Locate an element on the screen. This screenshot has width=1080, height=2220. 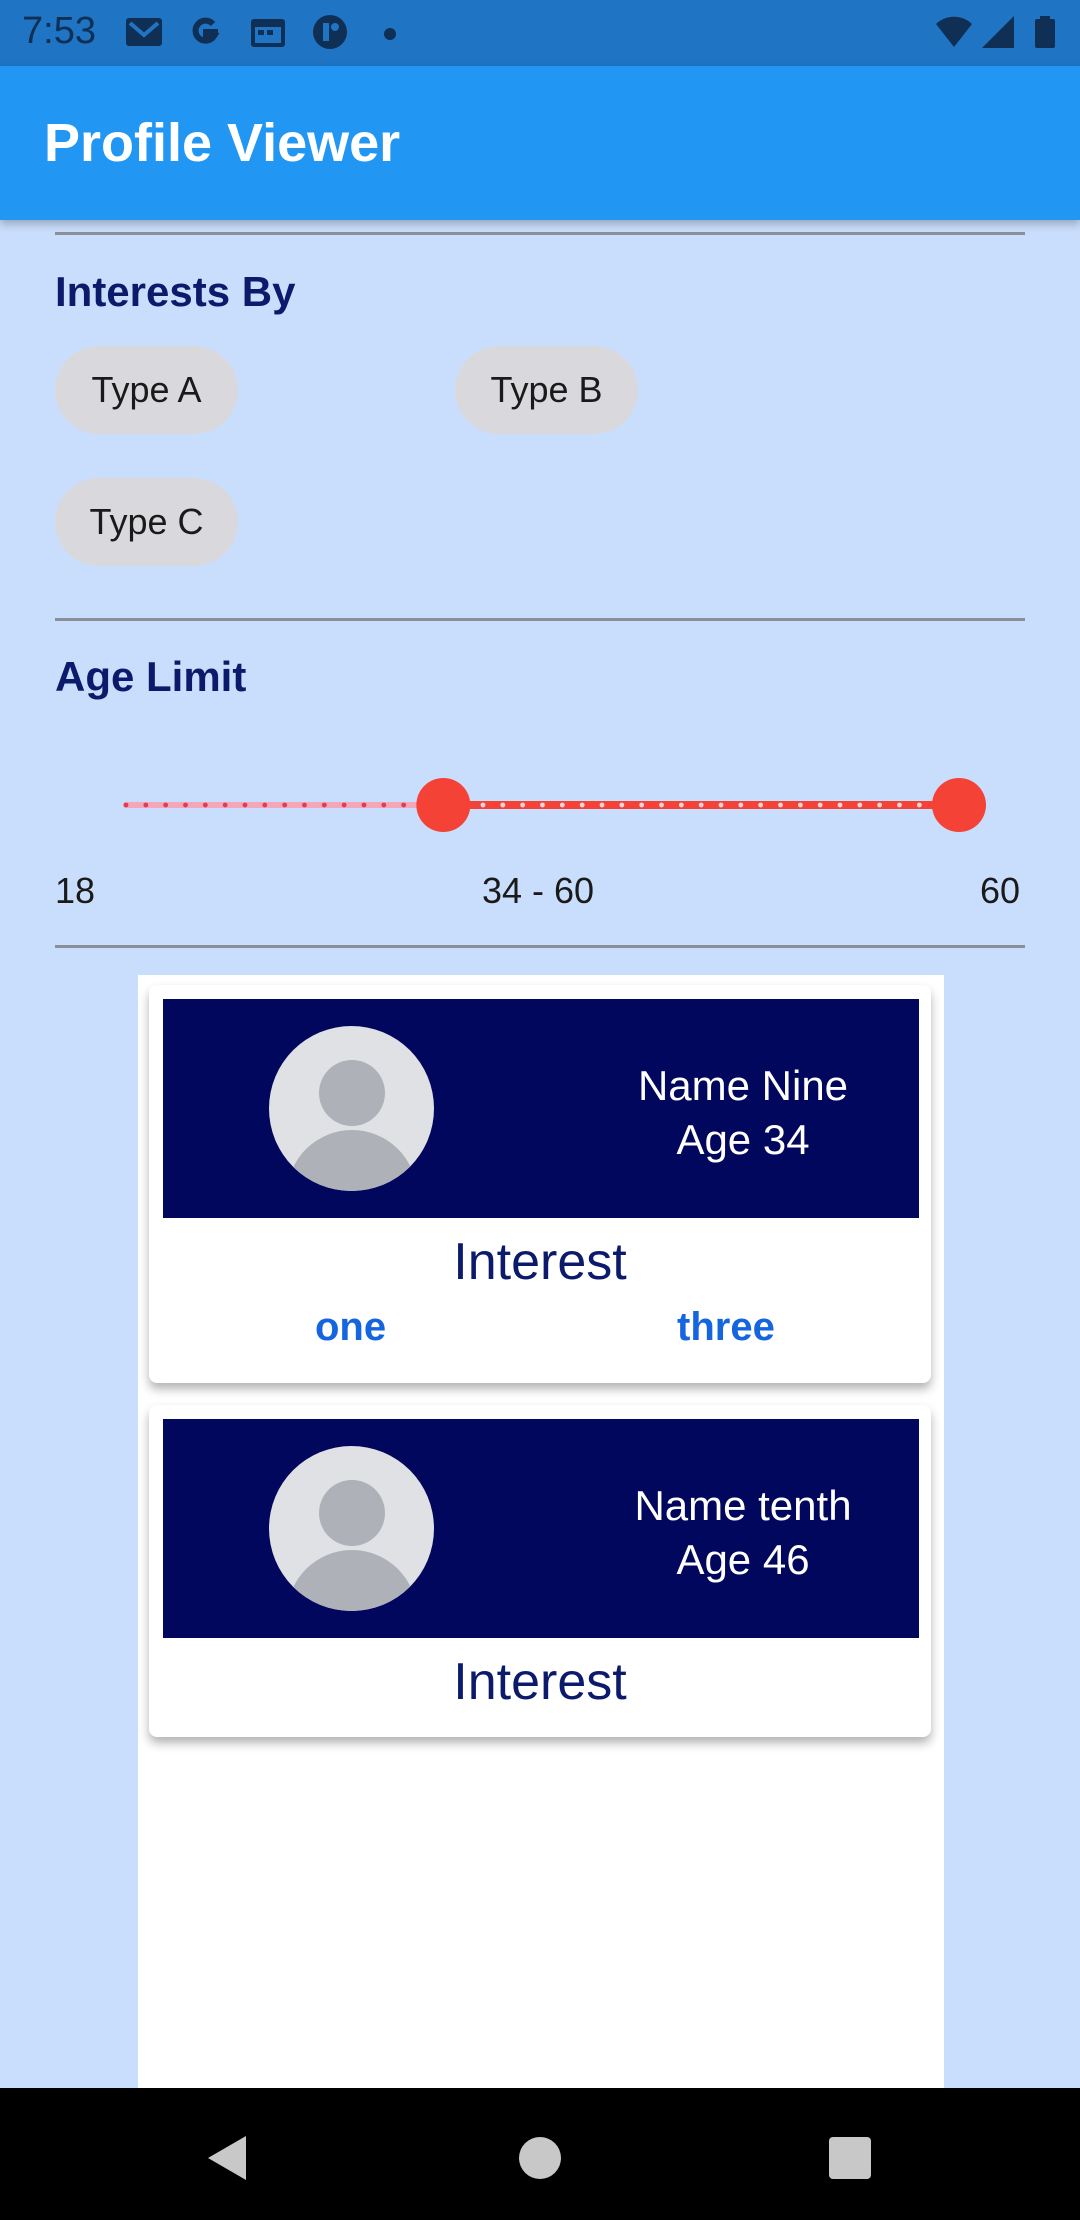
app-icon is located at coordinates (330, 32).